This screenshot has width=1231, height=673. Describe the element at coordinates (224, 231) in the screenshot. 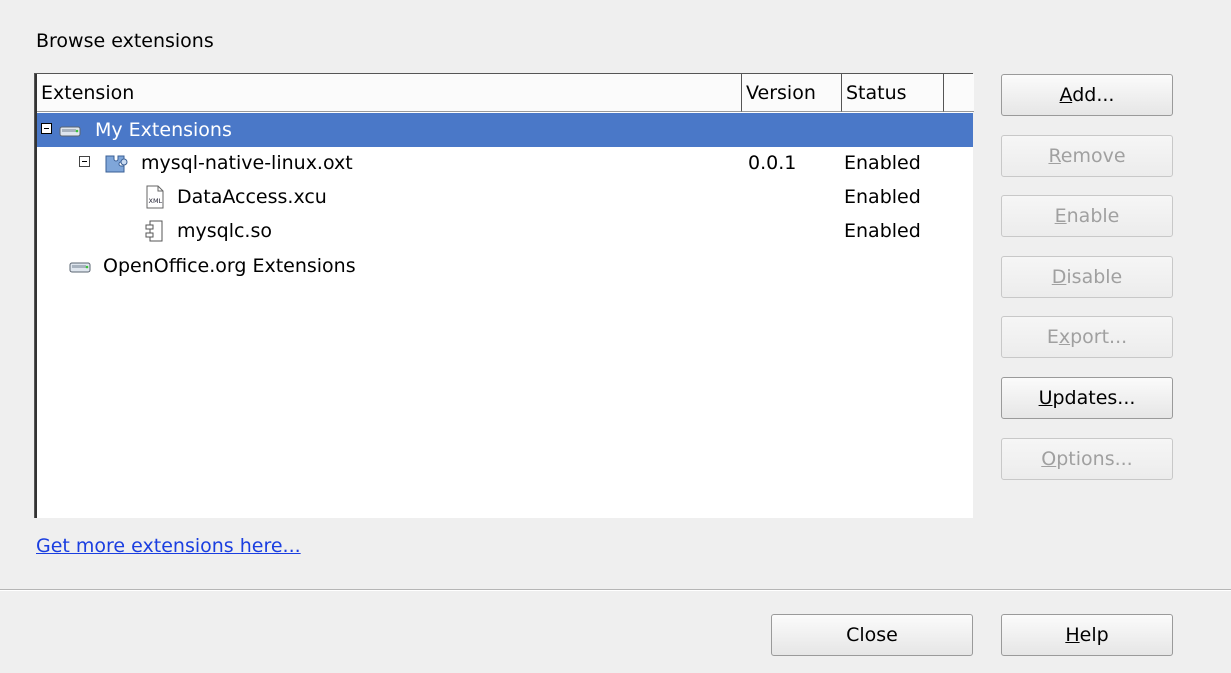

I see `tree-item-label: mysqlc.so` at that location.